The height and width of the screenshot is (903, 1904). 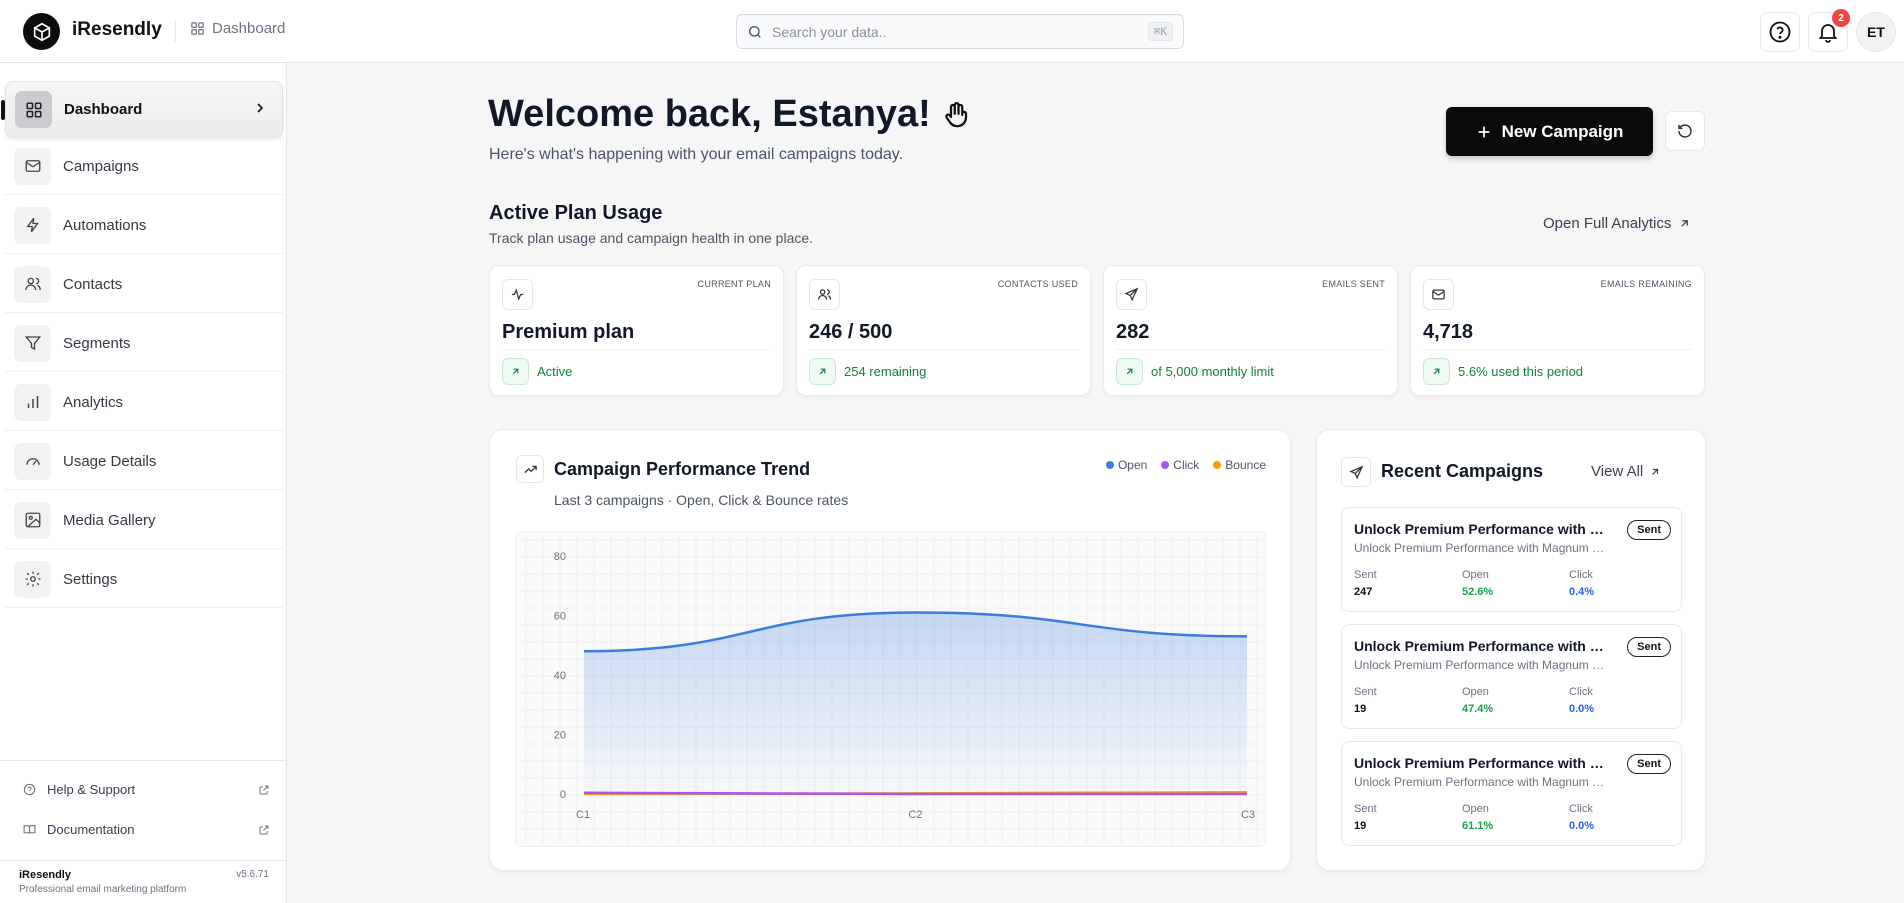 What do you see at coordinates (143, 760) in the screenshot?
I see `divider` at bounding box center [143, 760].